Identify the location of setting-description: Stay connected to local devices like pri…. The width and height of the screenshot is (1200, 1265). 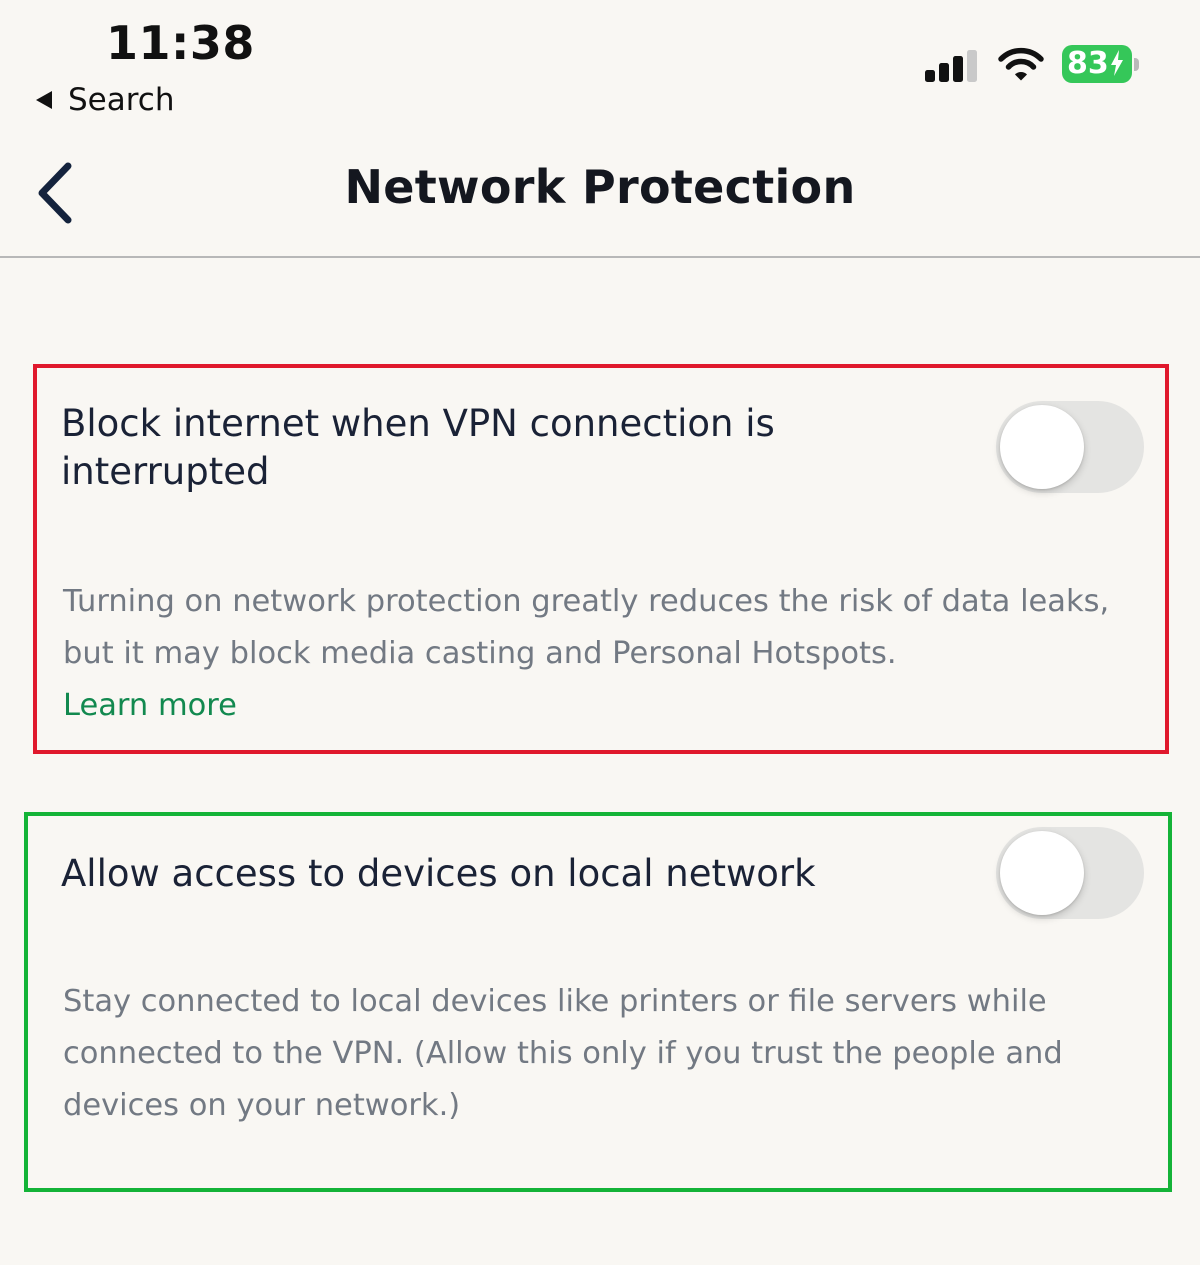
(563, 1053).